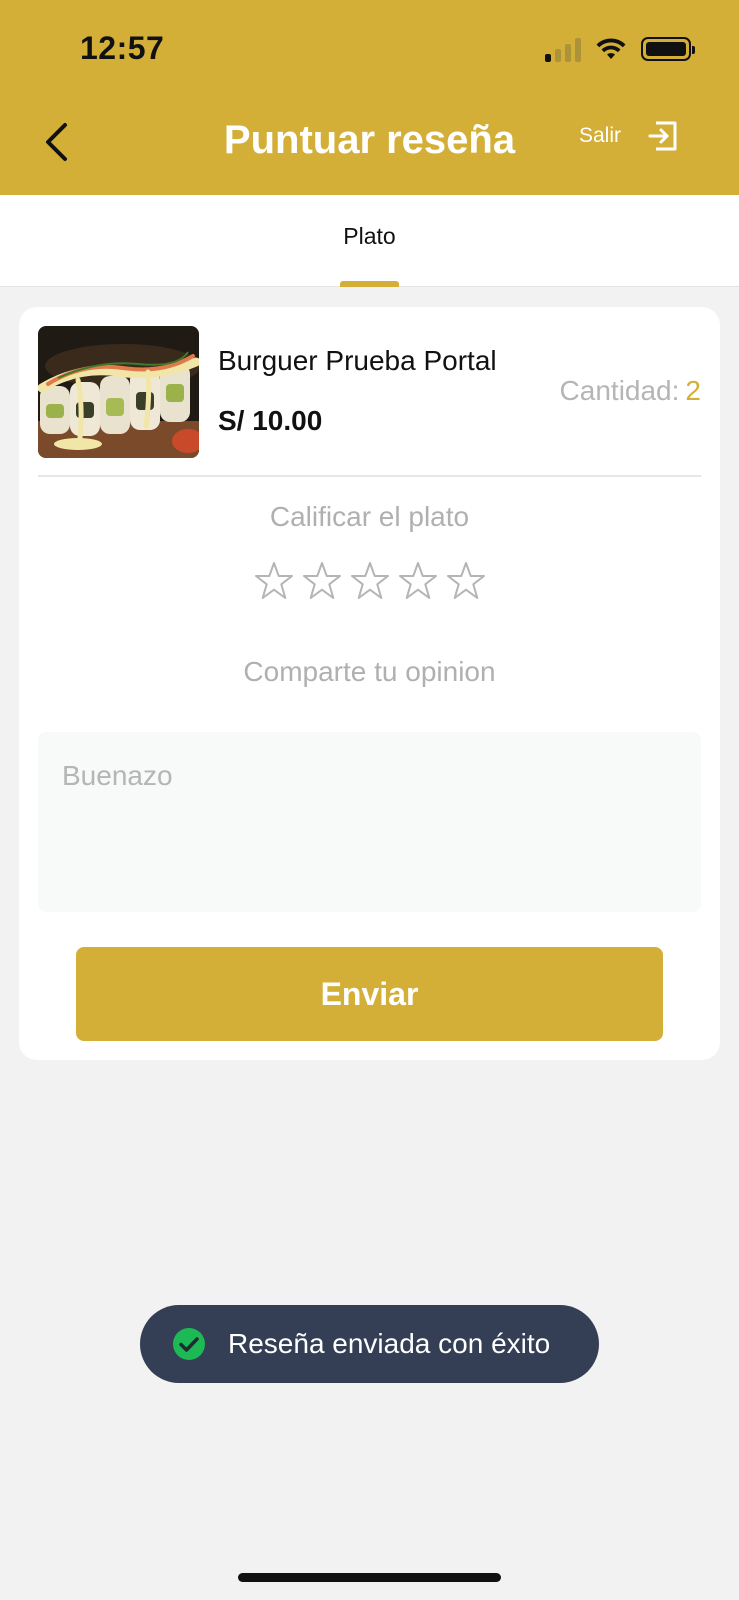 This screenshot has height=1600, width=739. I want to click on toast-message: Reseña enviada con éxito, so click(389, 1343).